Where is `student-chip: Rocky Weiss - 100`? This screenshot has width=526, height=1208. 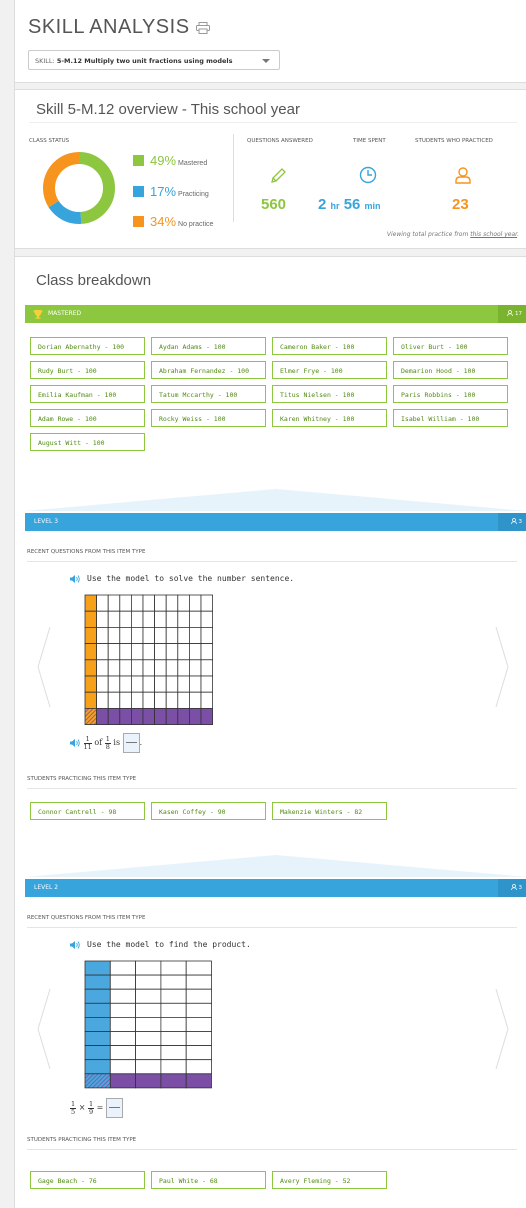 student-chip: Rocky Weiss - 100 is located at coordinates (208, 418).